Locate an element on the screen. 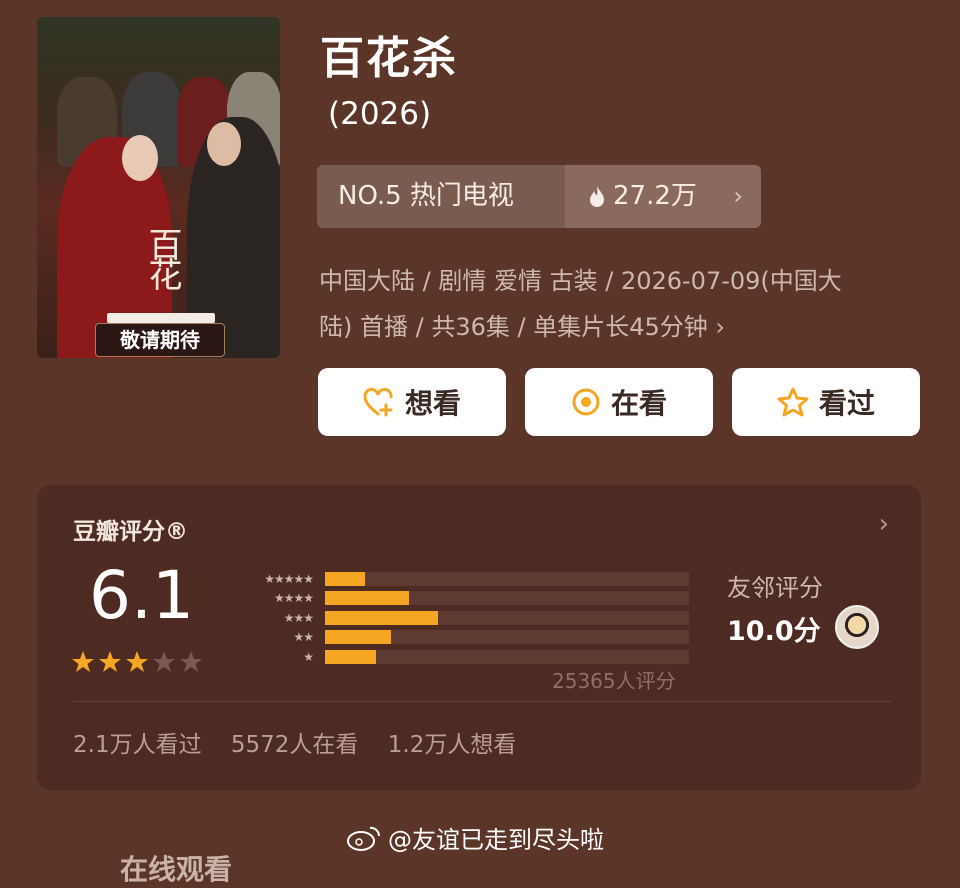 The width and height of the screenshot is (960, 888). want-to-watch-button: 想看 is located at coordinates (412, 402).